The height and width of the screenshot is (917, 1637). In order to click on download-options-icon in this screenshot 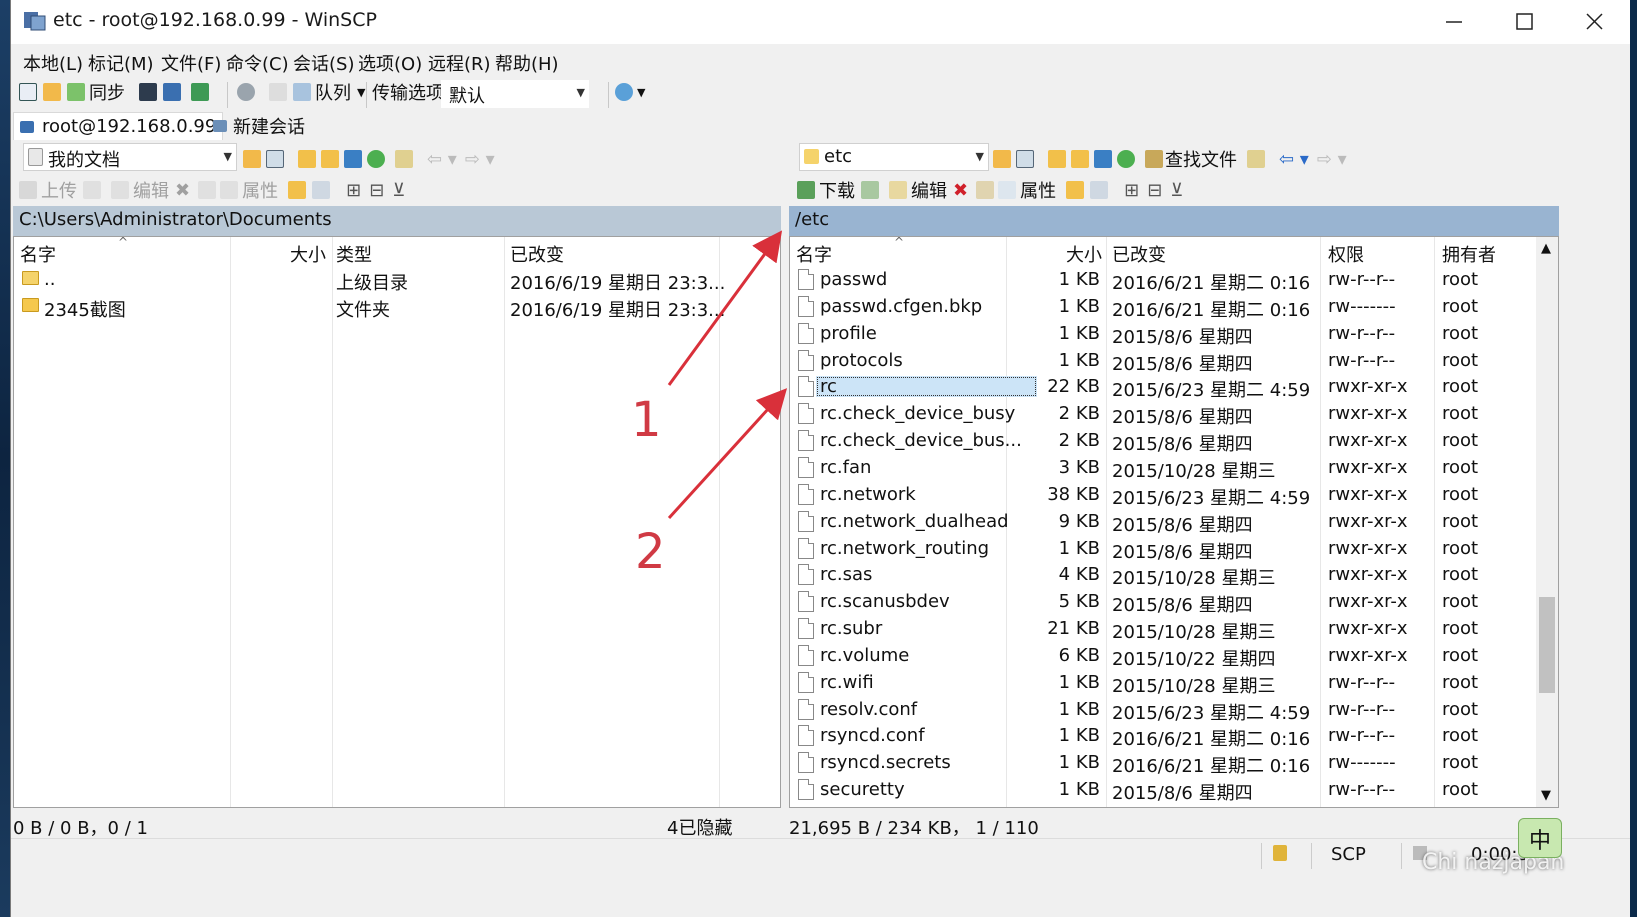, I will do `click(870, 190)`.